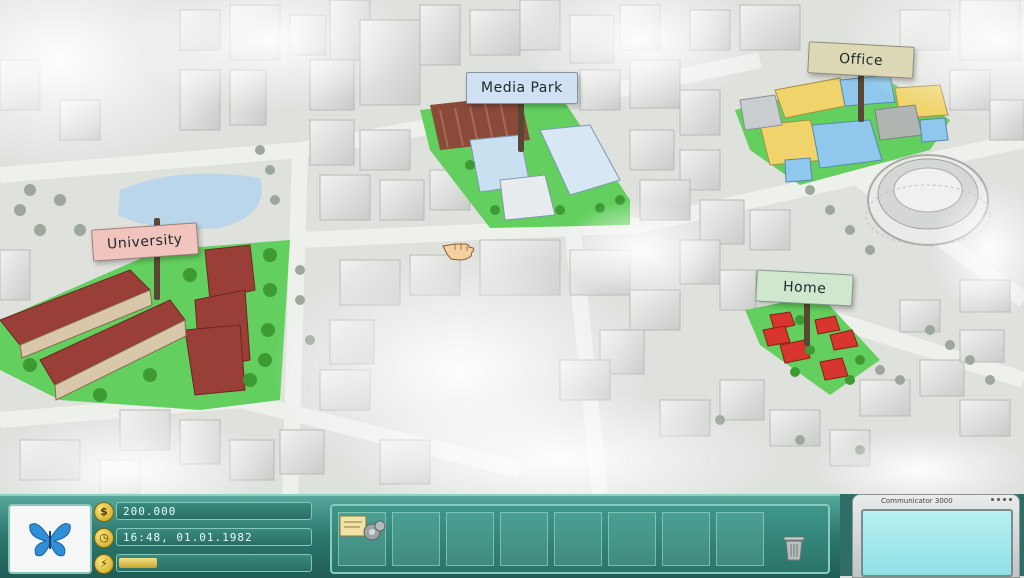  I want to click on inventory-panel, so click(580, 539).